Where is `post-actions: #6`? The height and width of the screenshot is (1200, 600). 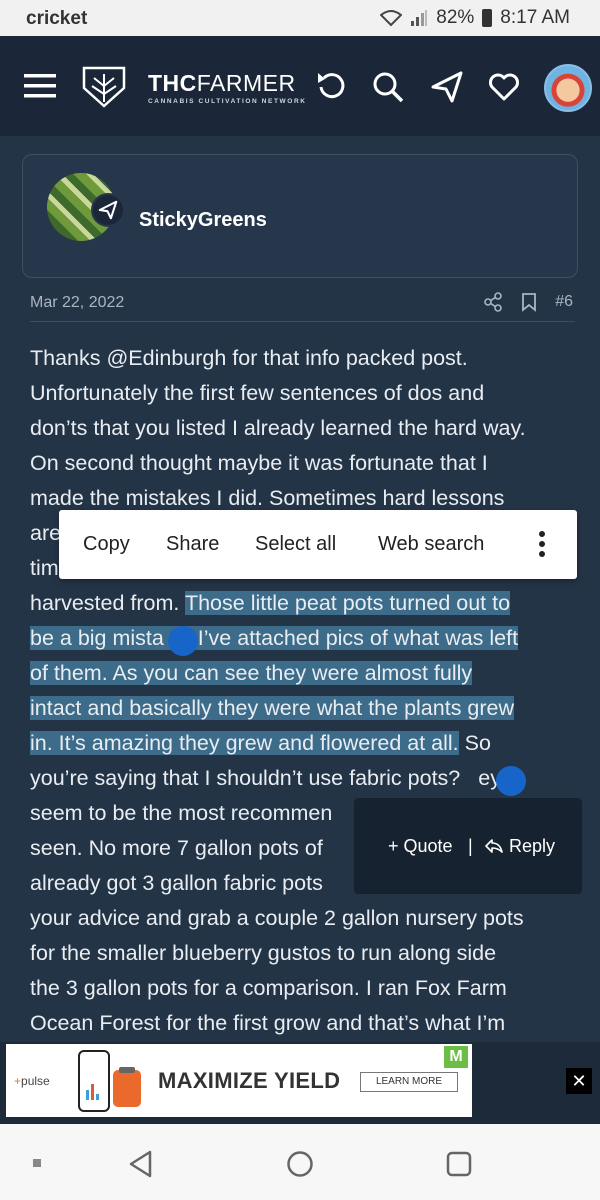 post-actions: #6 is located at coordinates (528, 302).